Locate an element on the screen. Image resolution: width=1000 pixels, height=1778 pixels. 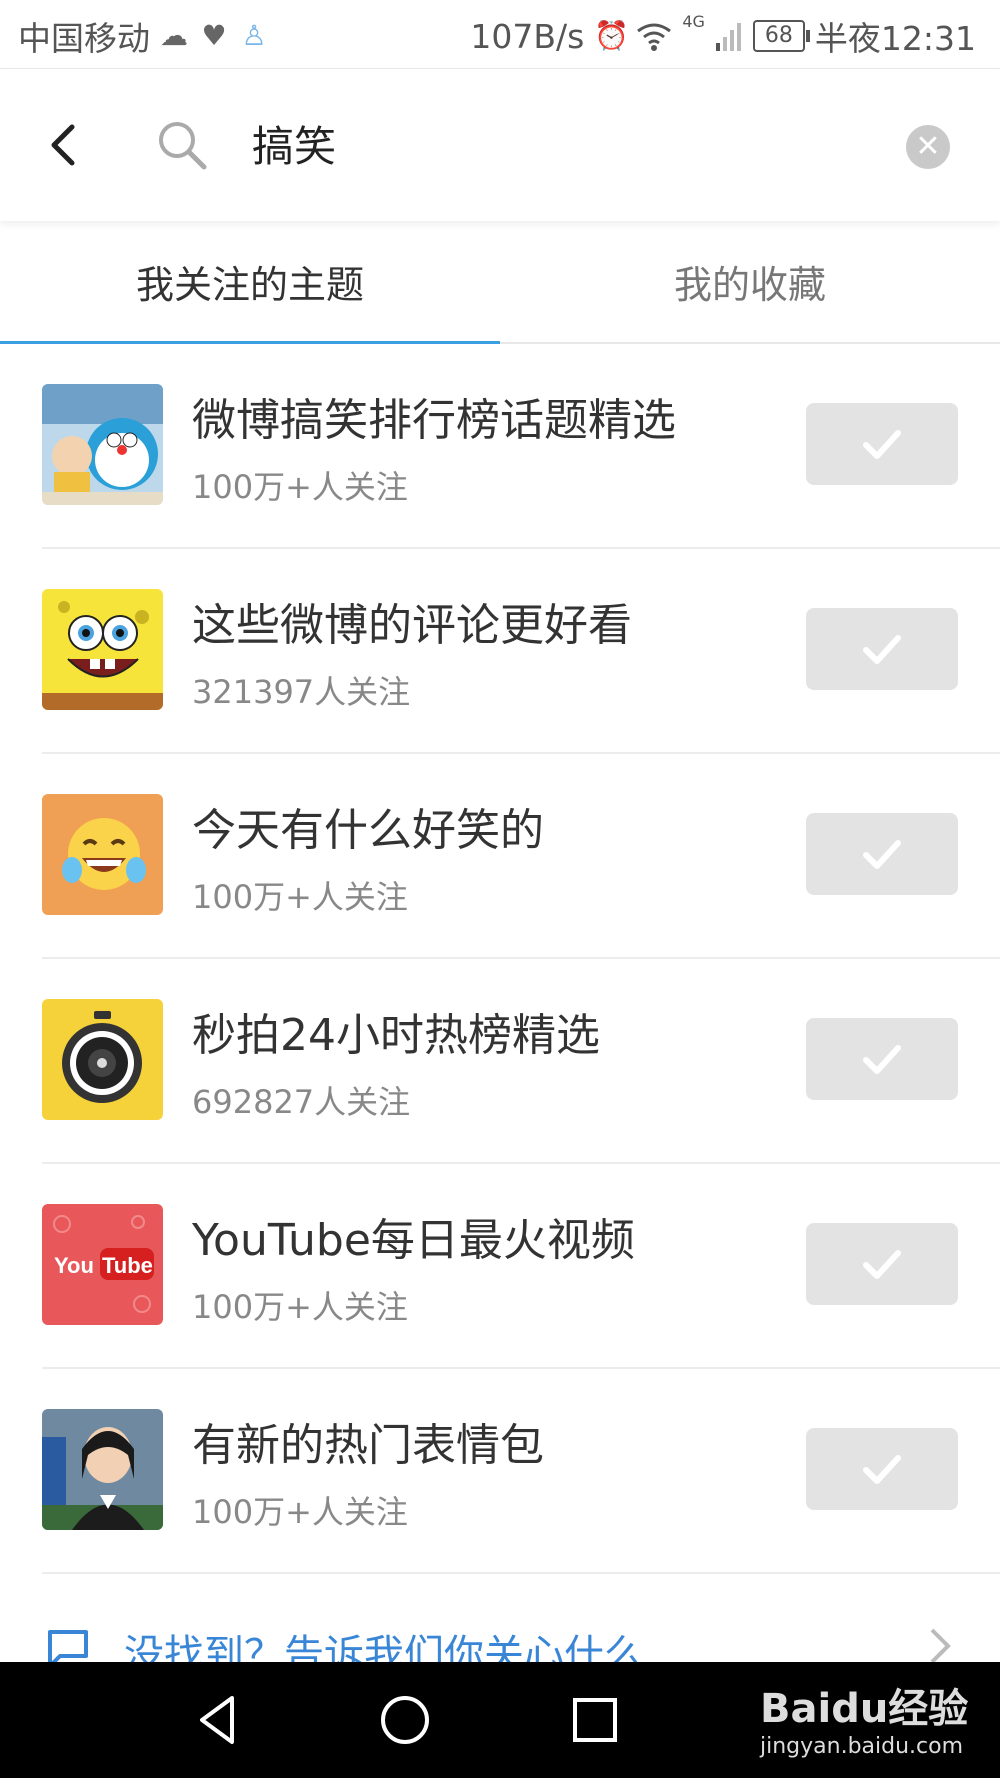
search-icon is located at coordinates (183, 146).